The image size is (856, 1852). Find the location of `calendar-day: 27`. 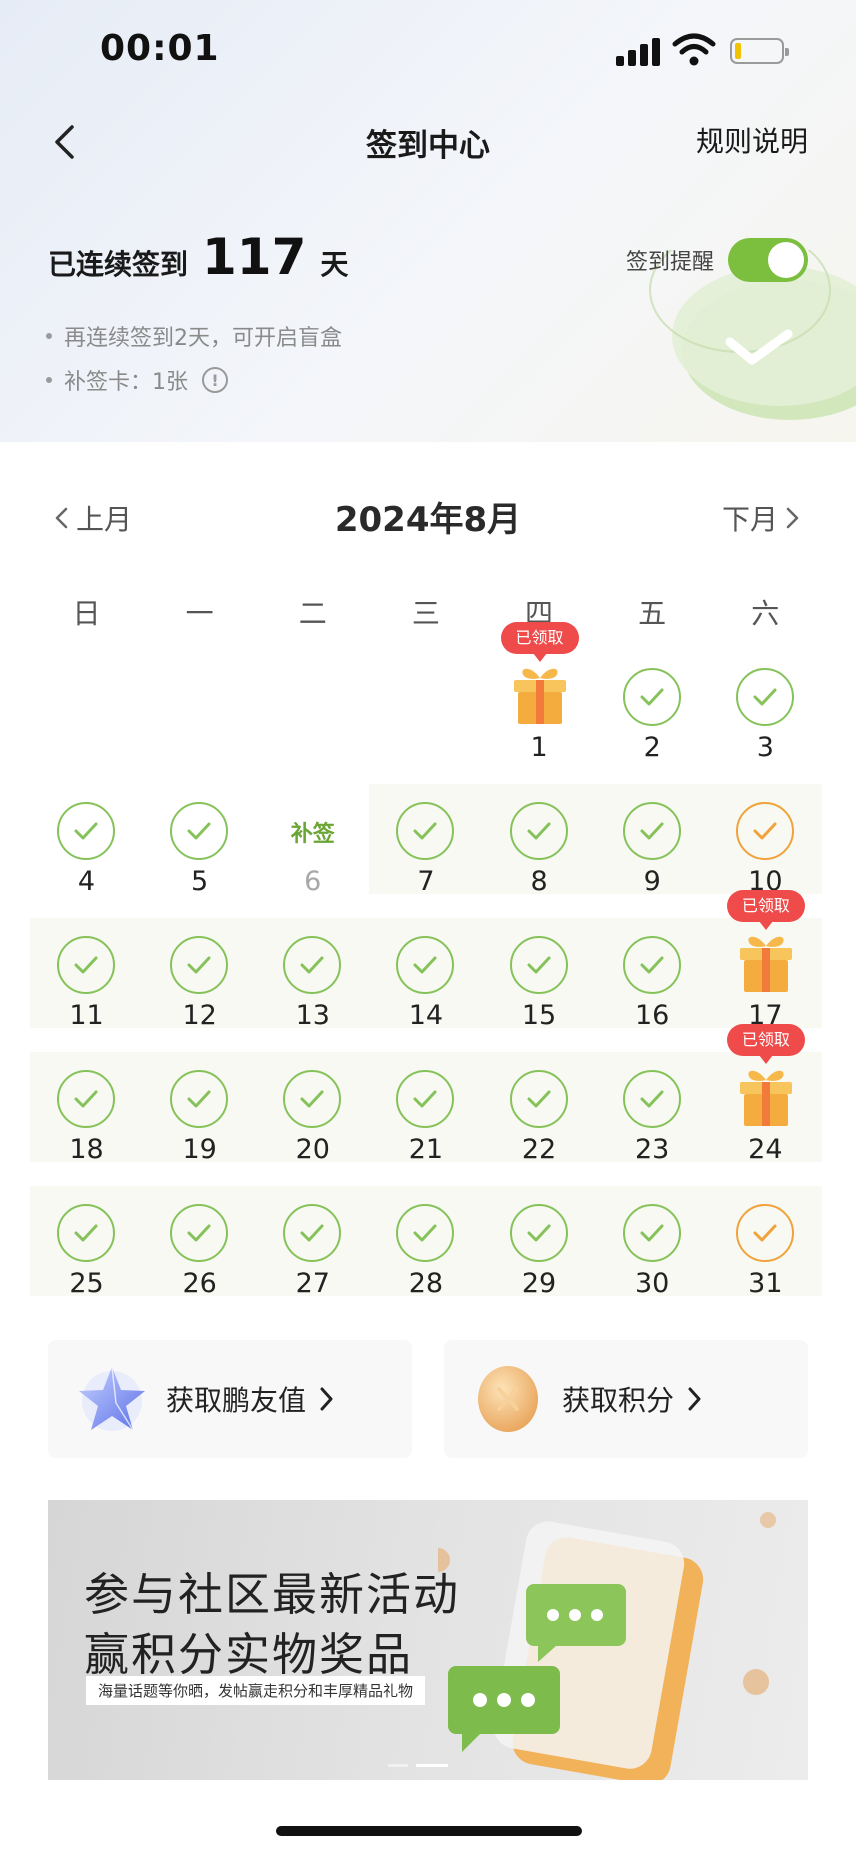

calendar-day: 27 is located at coordinates (312, 1259).